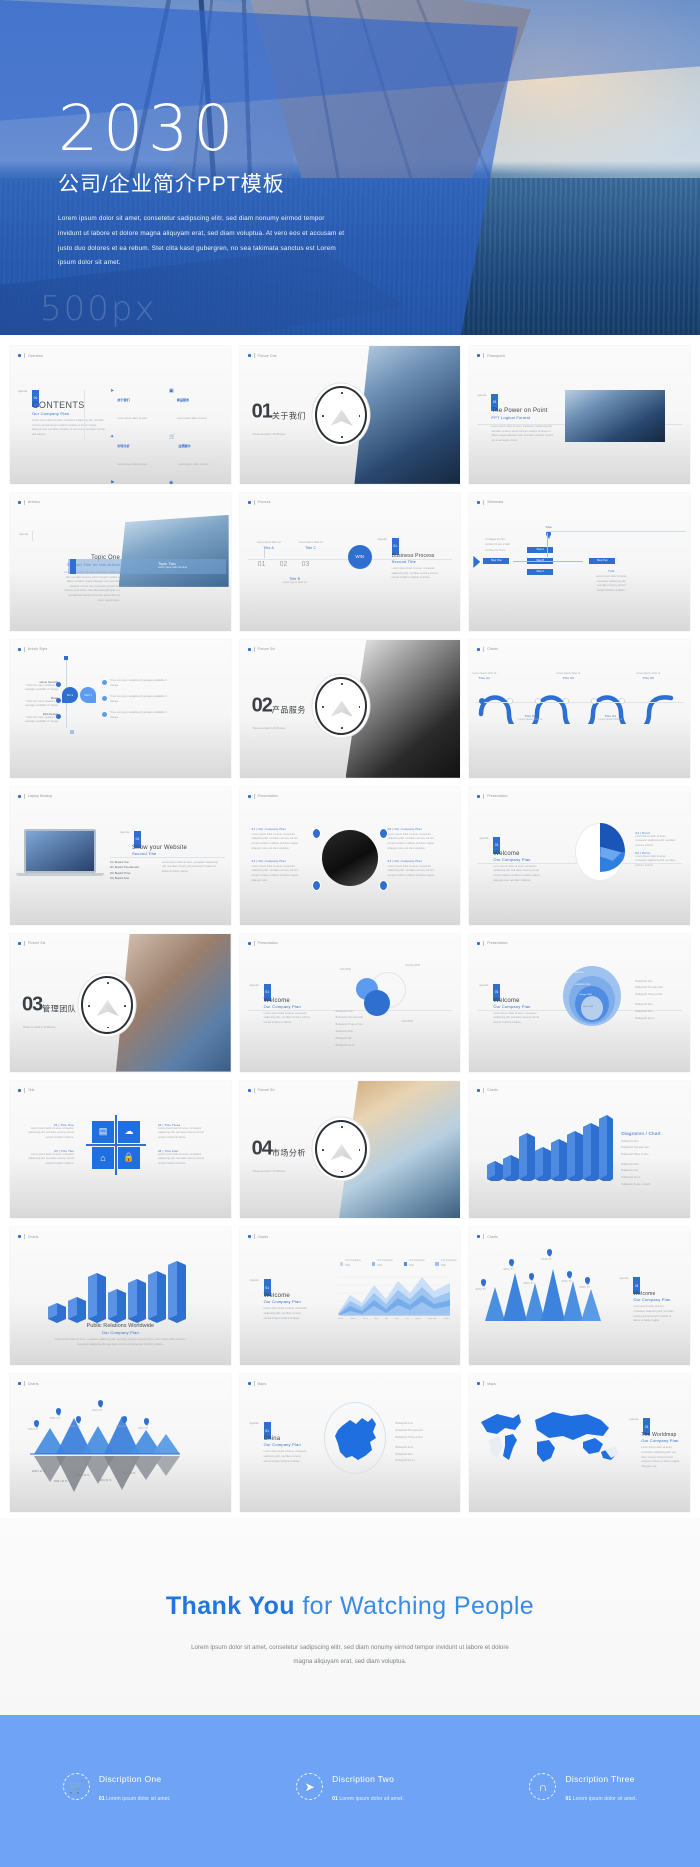 The image size is (700, 1867). What do you see at coordinates (129, 1474) in the screenshot?
I see `mountain-reflection-label: 2034 | 41 %` at bounding box center [129, 1474].